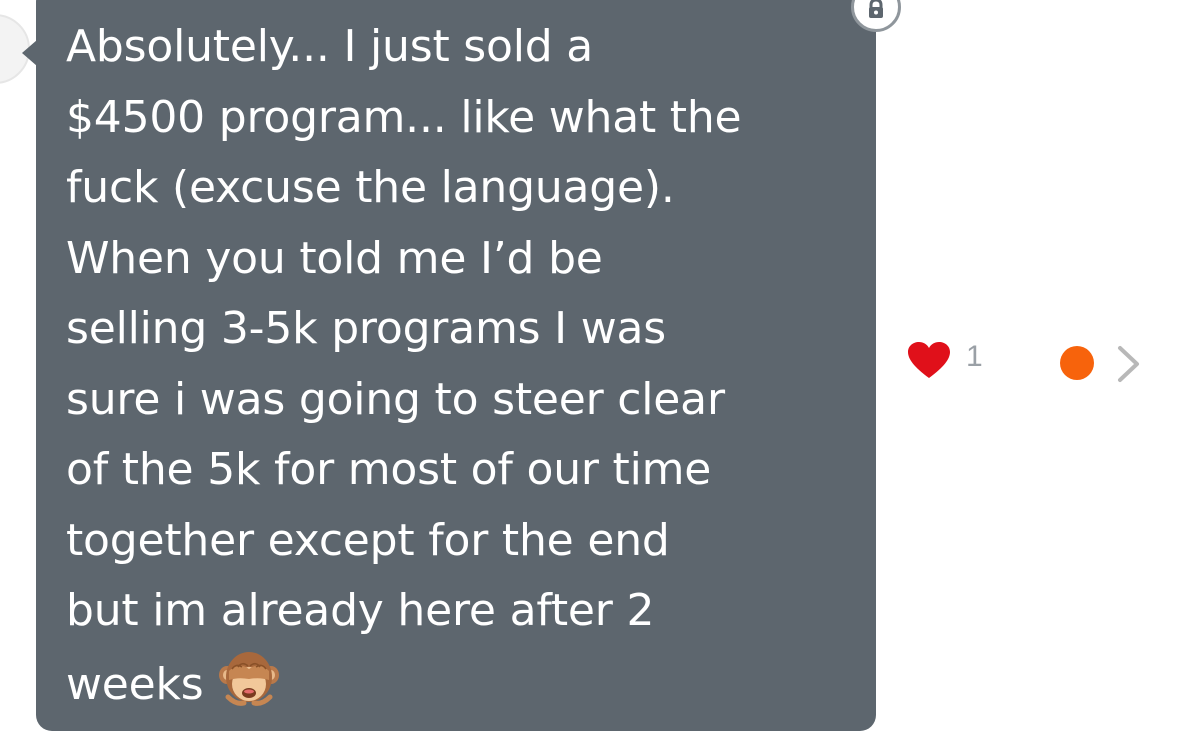  Describe the element at coordinates (1129, 366) in the screenshot. I see `chevron-right-icon` at that location.